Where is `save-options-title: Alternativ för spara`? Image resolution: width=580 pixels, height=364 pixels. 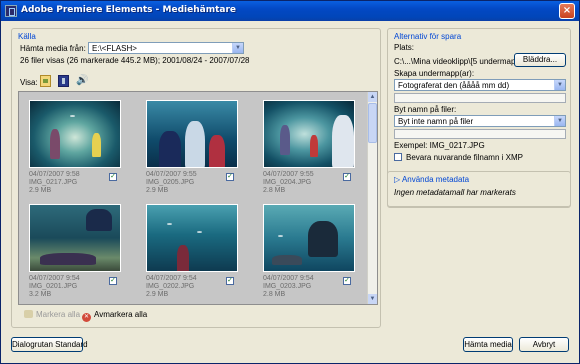
save-options-title: Alternativ för spara is located at coordinates (428, 36).